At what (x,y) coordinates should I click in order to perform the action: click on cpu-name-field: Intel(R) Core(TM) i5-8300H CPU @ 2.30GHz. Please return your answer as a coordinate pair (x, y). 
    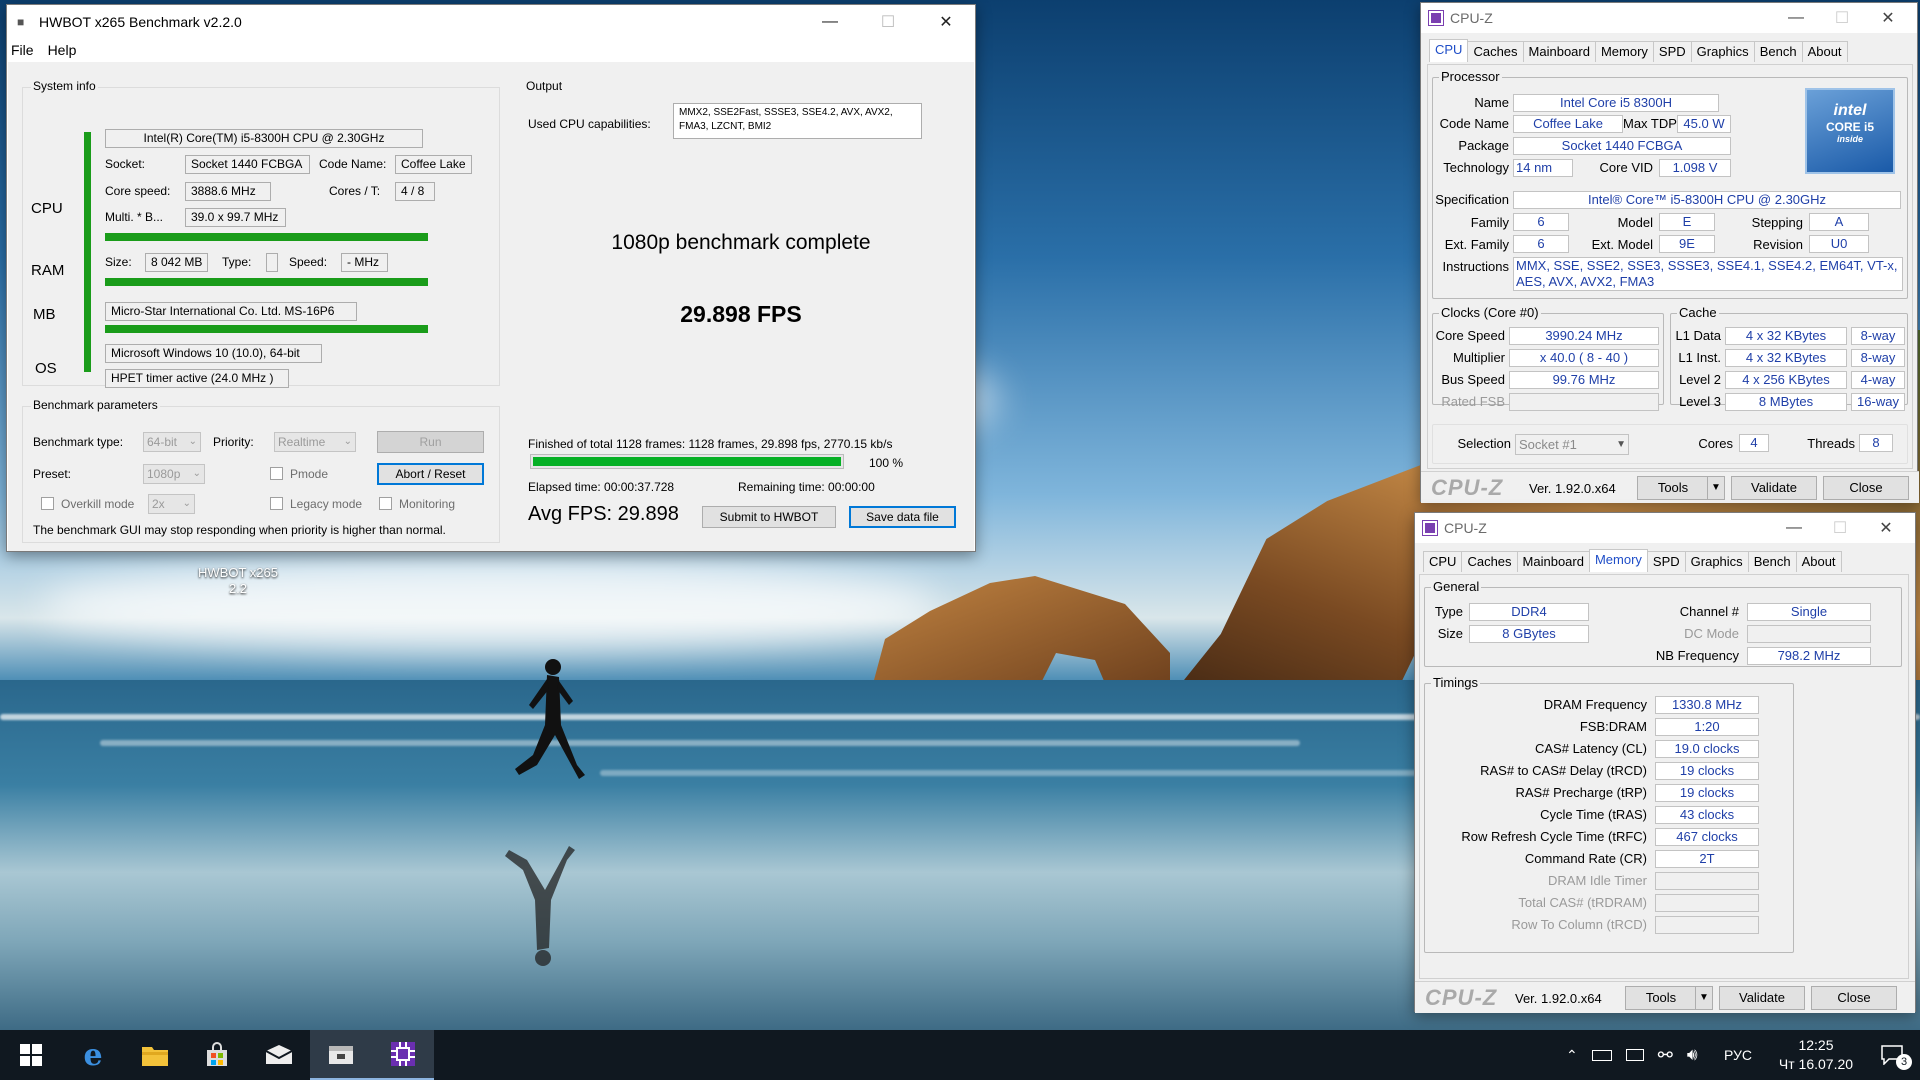
    Looking at the image, I should click on (264, 138).